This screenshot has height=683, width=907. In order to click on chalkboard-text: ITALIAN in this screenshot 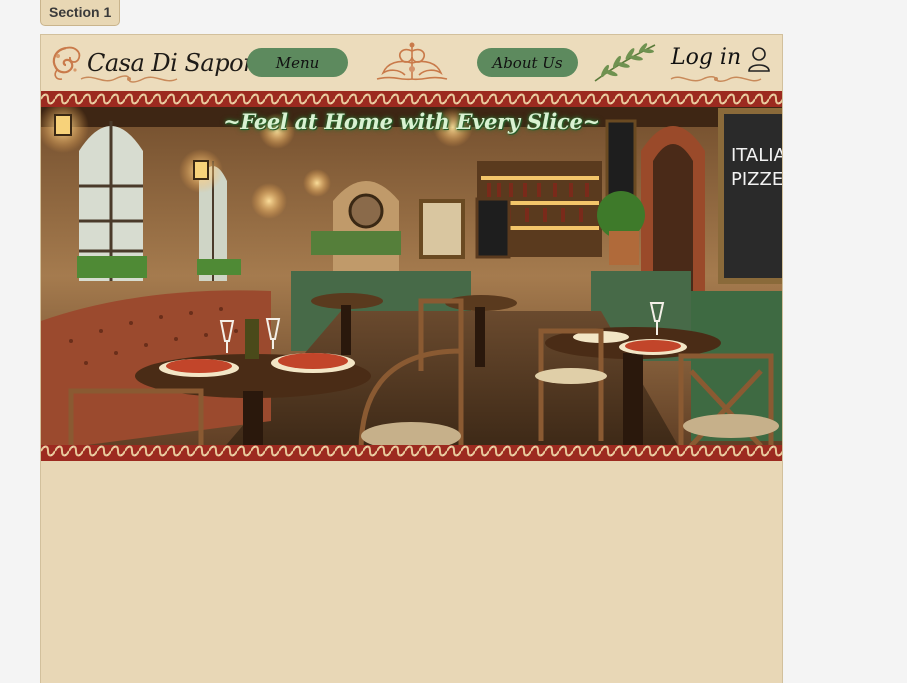, I will do `click(756, 155)`.